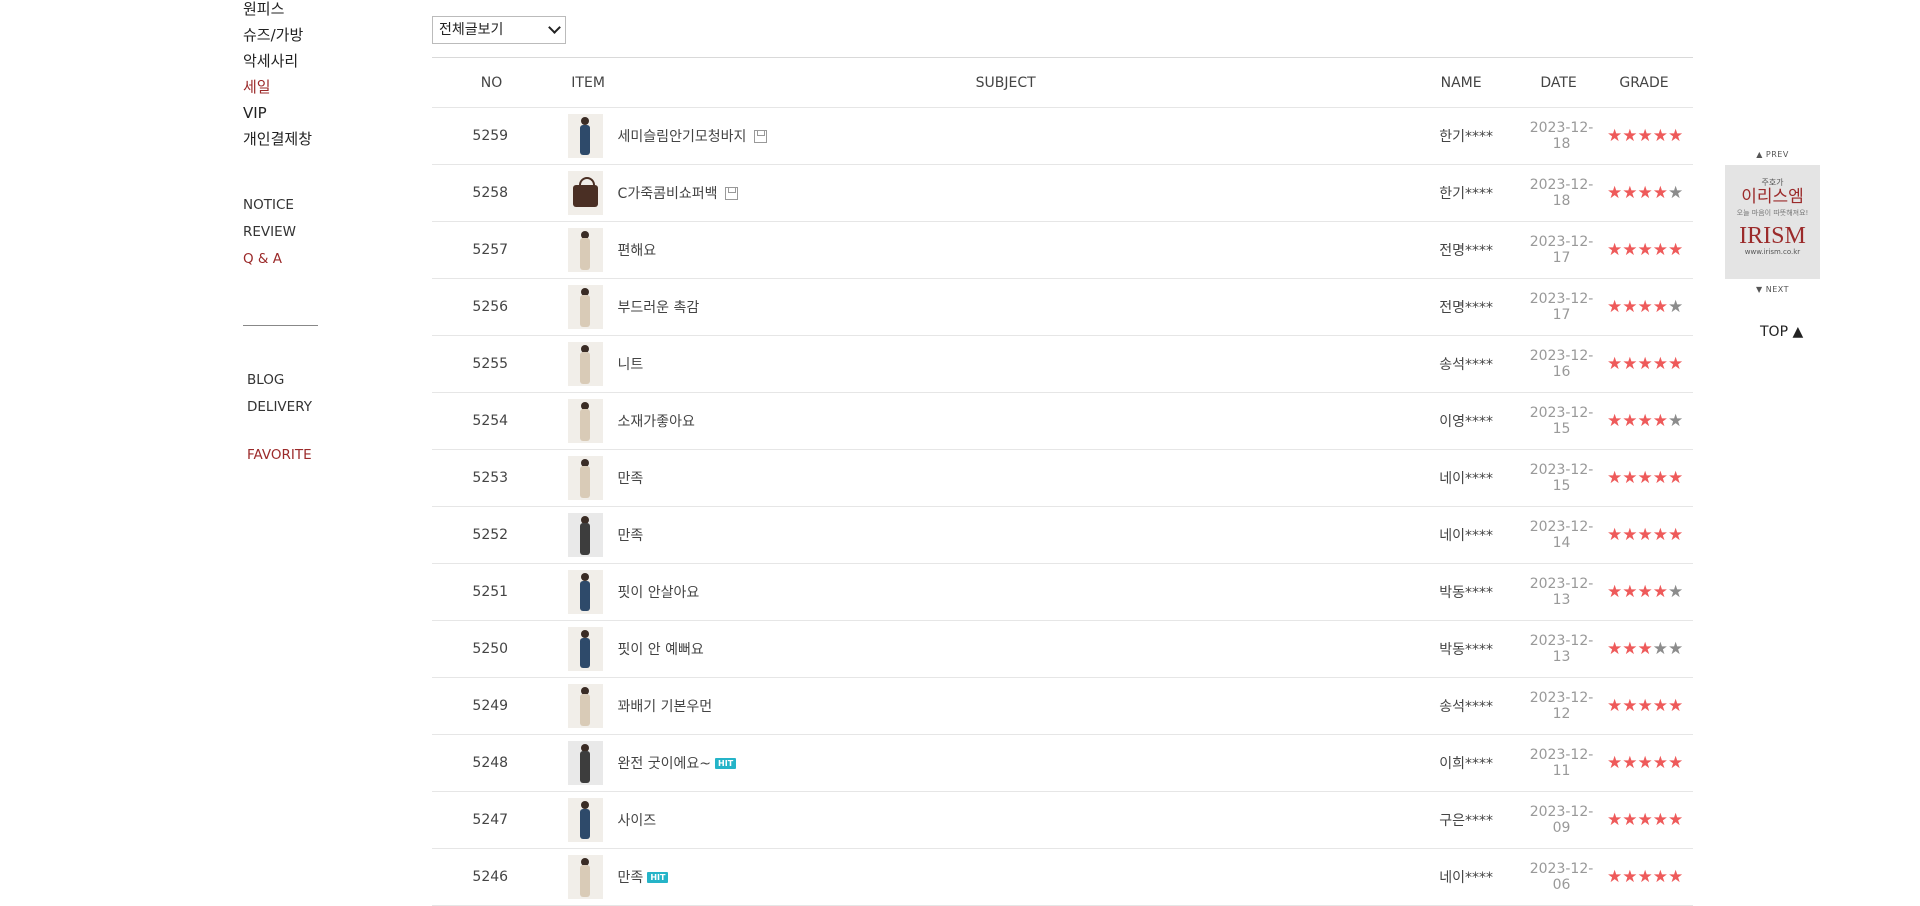 Image resolution: width=1920 pixels, height=906 pixels. What do you see at coordinates (1007, 307) in the screenshot?
I see `row-subject: 부드러운 촉감` at bounding box center [1007, 307].